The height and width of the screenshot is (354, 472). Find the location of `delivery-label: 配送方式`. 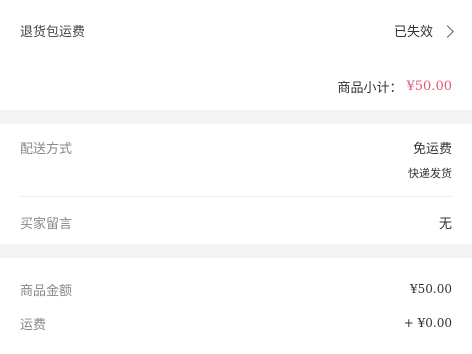

delivery-label: 配送方式 is located at coordinates (46, 149).